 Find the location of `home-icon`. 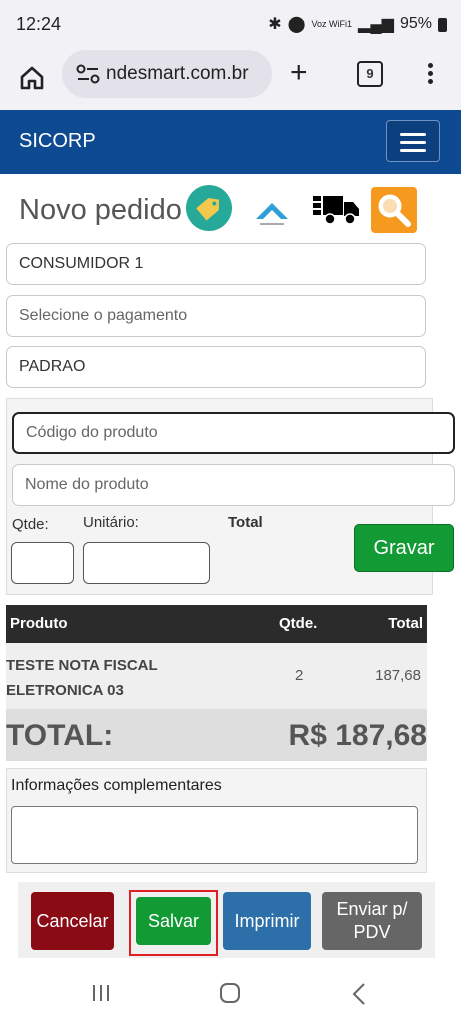

home-icon is located at coordinates (32, 78).